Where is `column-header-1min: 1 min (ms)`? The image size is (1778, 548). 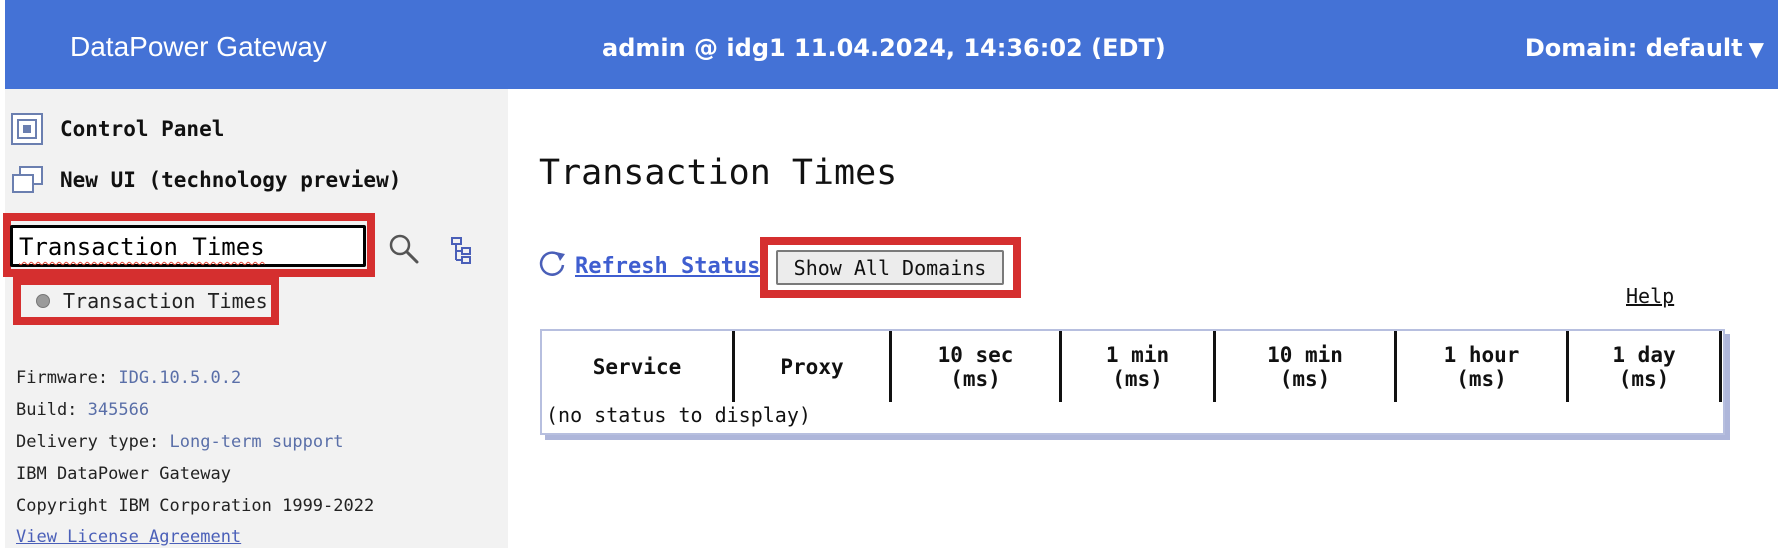
column-header-1min: 1 min (ms) is located at coordinates (1139, 366).